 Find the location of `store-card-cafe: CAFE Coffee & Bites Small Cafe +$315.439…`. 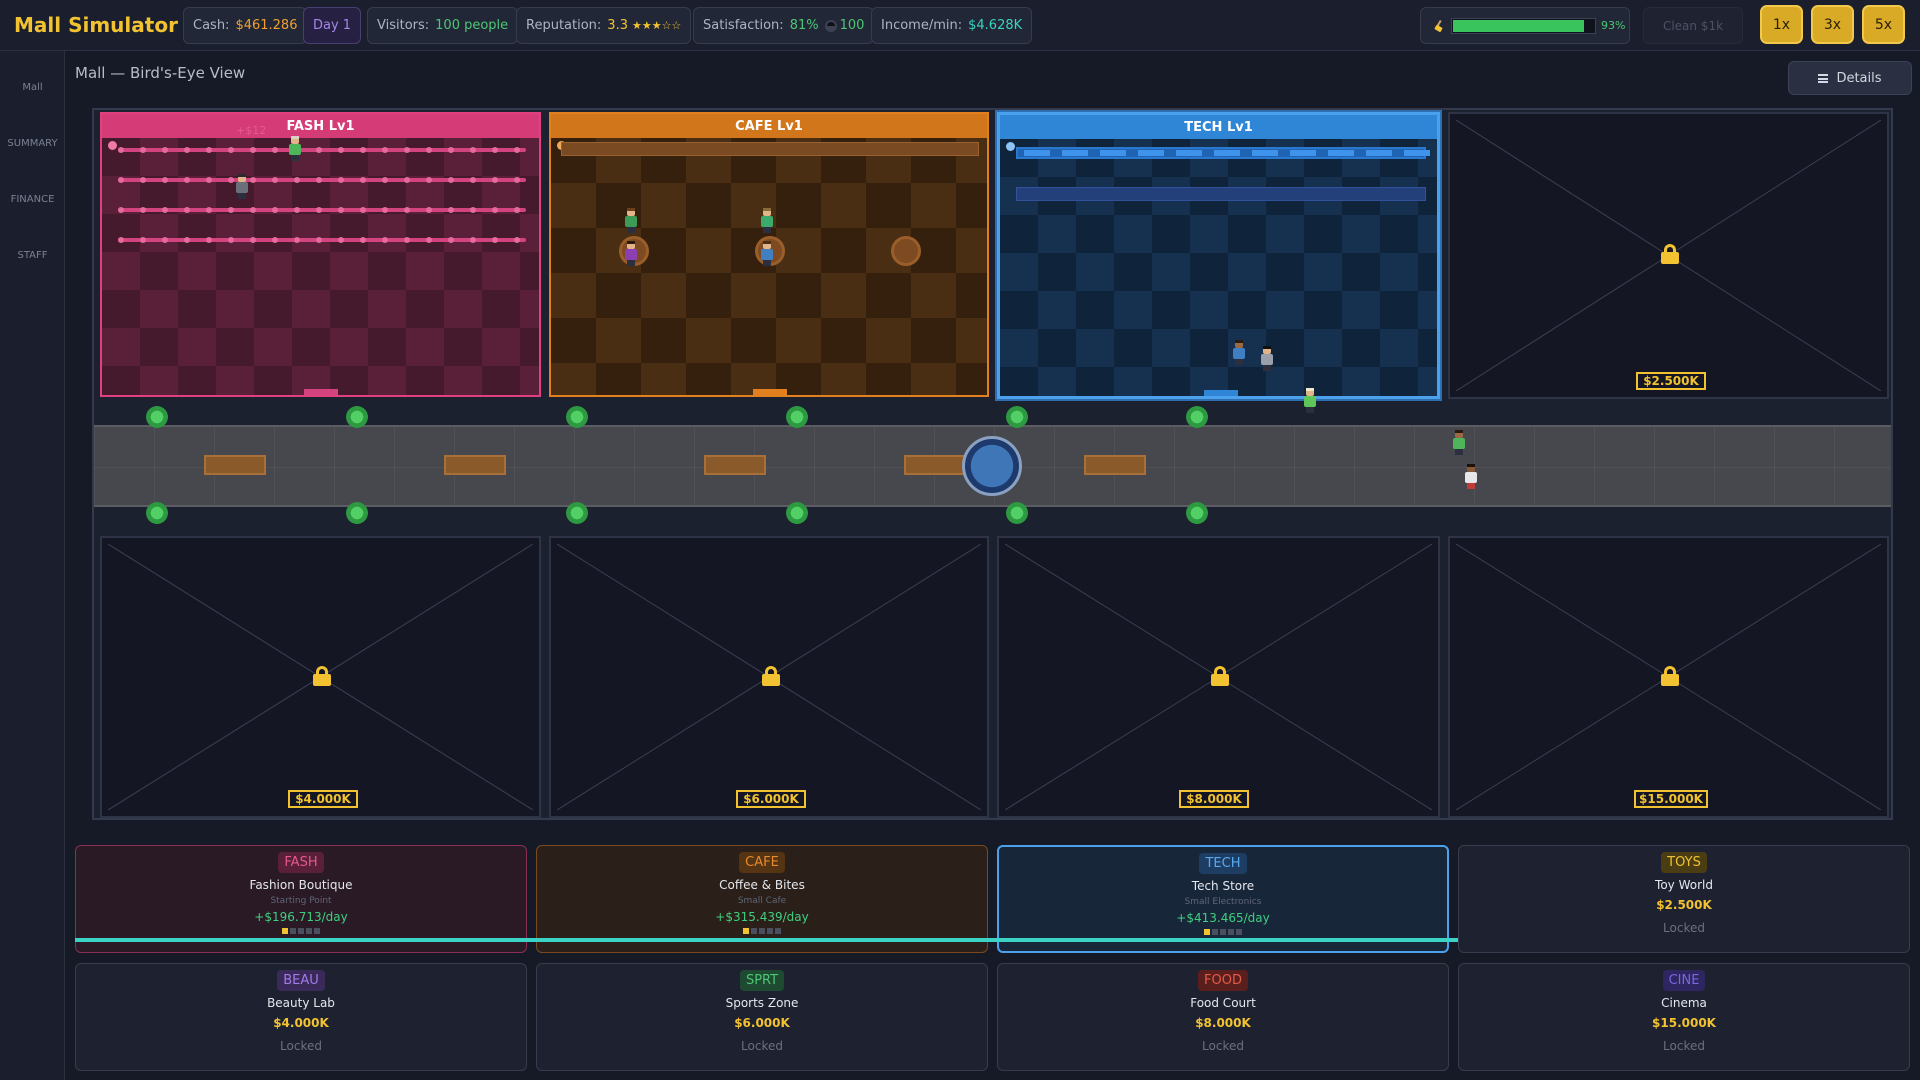

store-card-cafe: CAFE Coffee & Bites Small Cafe +$315.439… is located at coordinates (762, 899).